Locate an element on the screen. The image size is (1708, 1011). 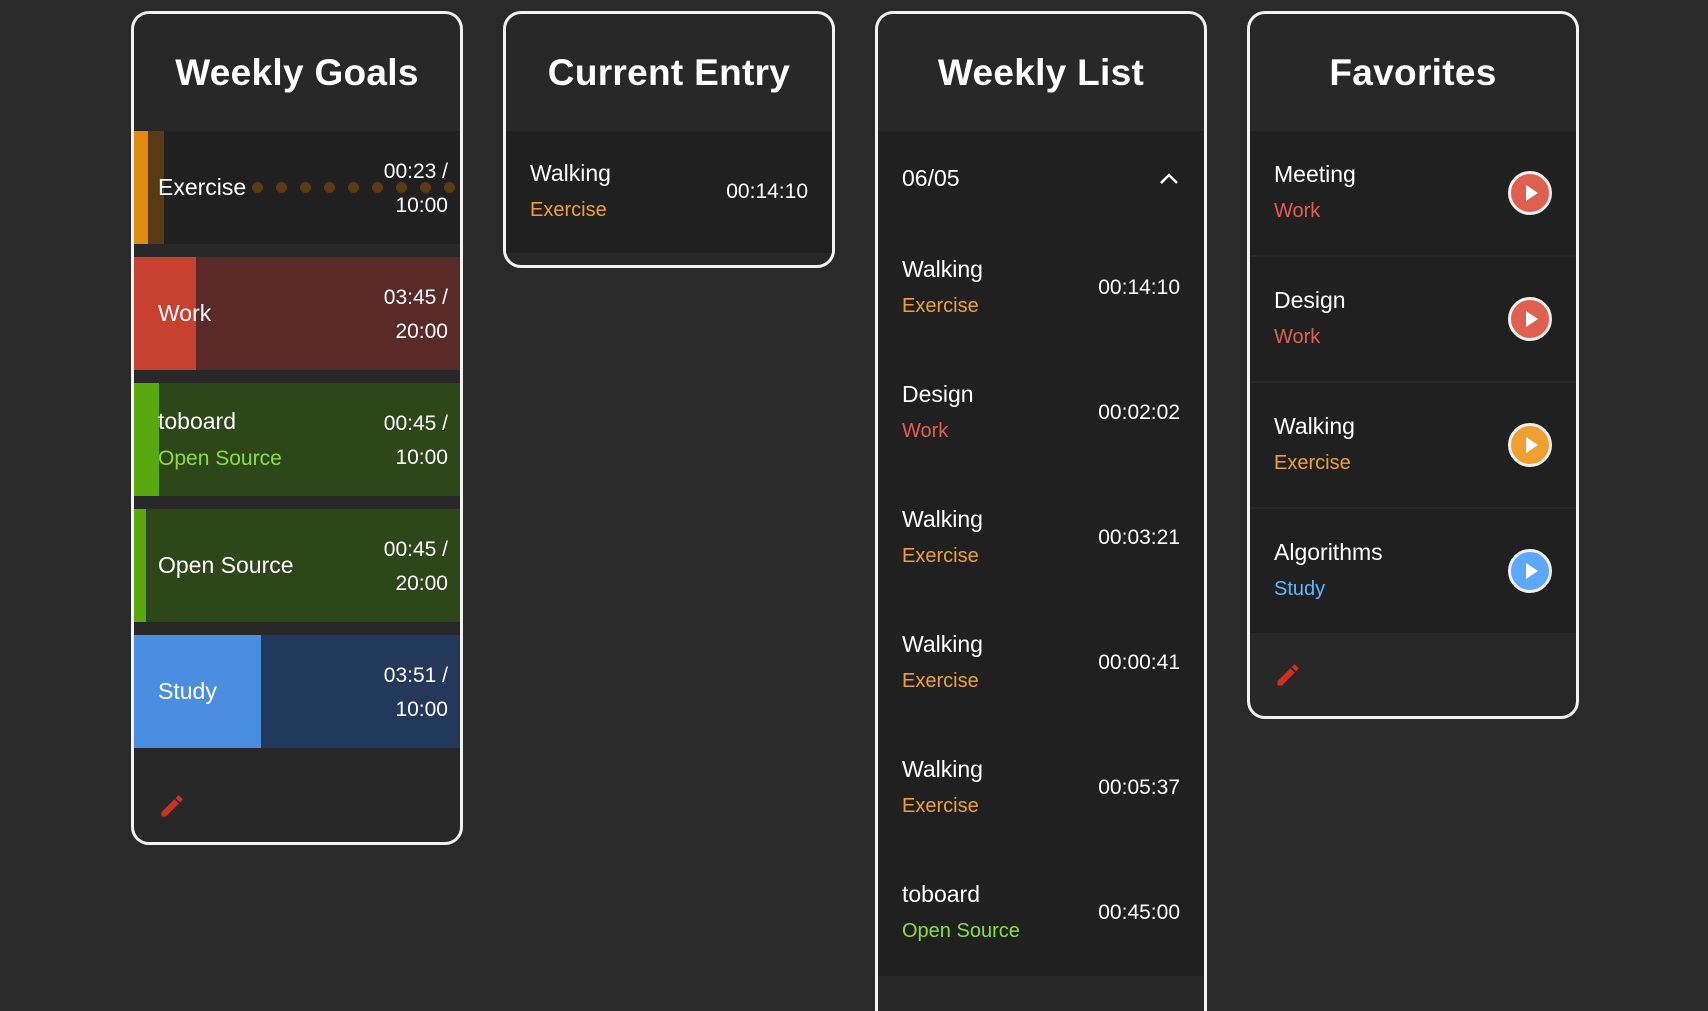
entry-category: Work is located at coordinates (925, 431).